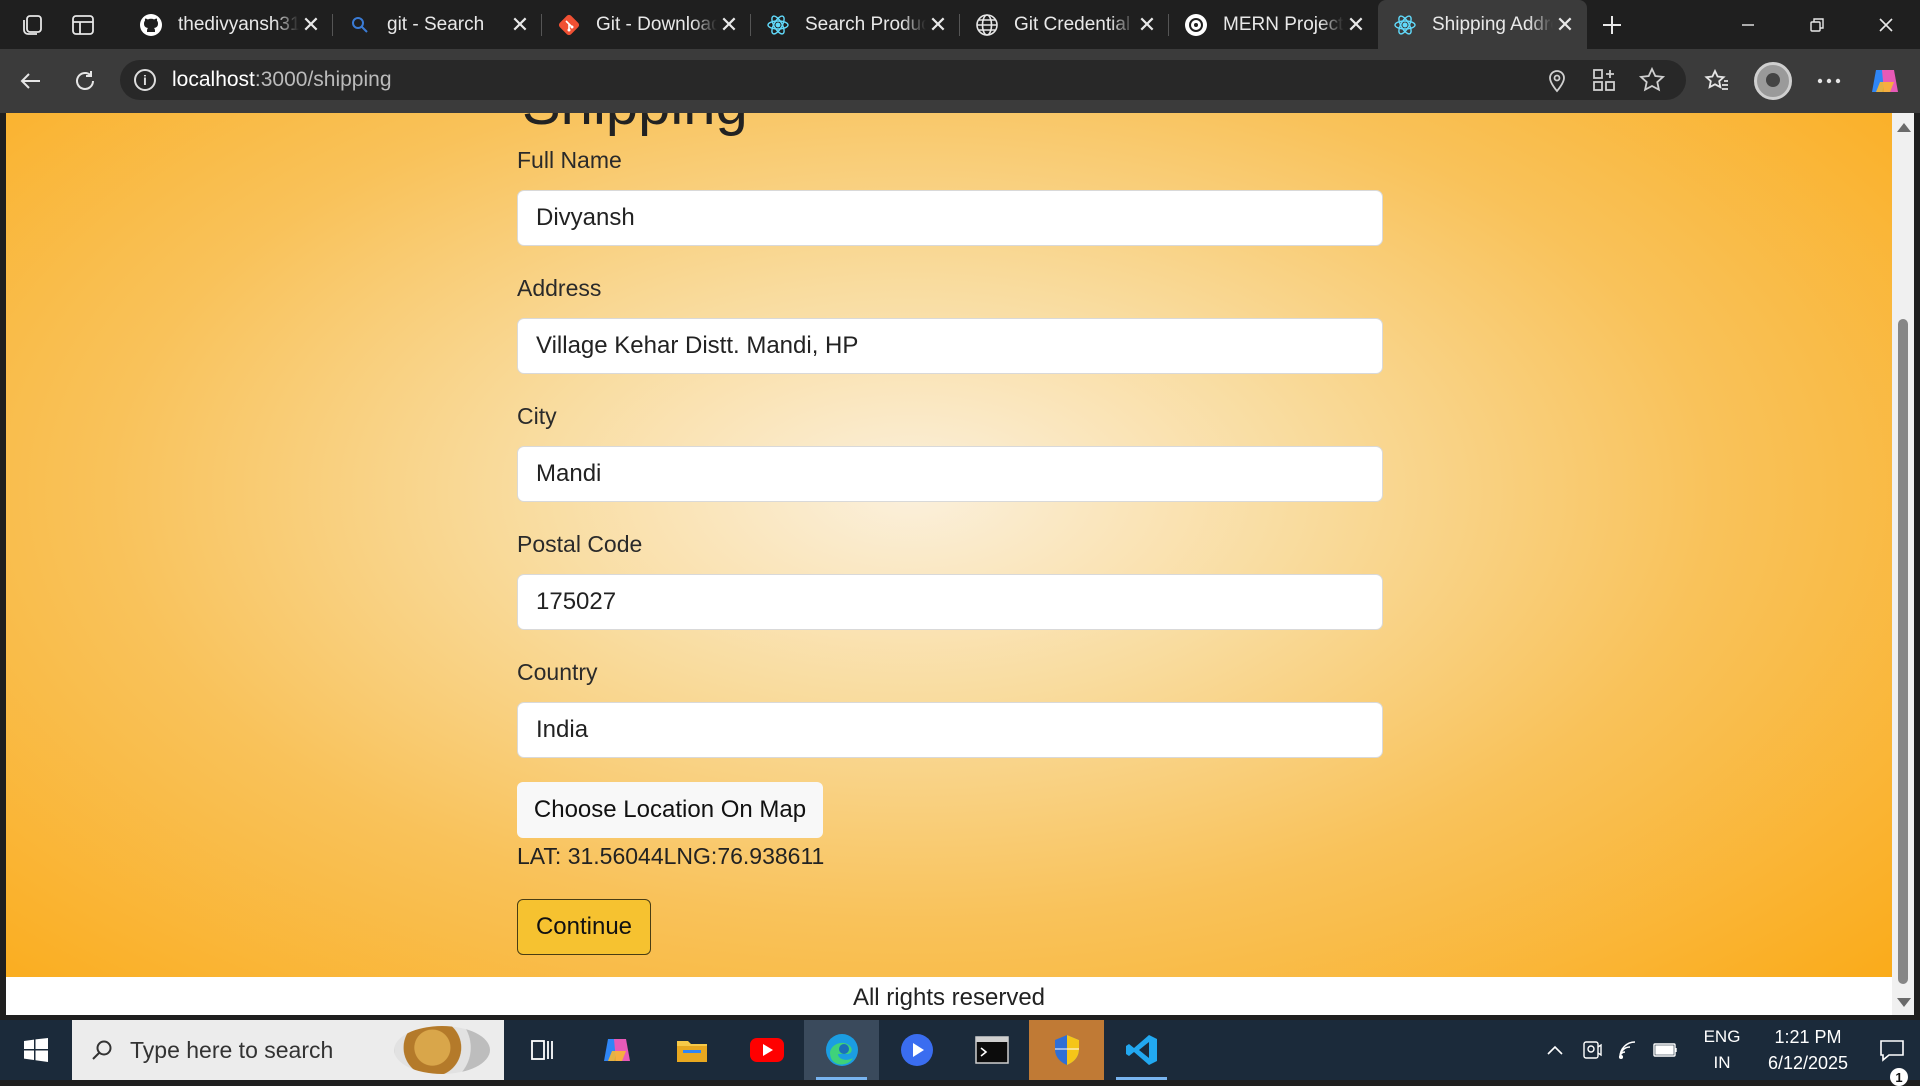 The height and width of the screenshot is (1086, 1920). Describe the element at coordinates (232, 1049) in the screenshot. I see `search-placeholder: Type here to search` at that location.